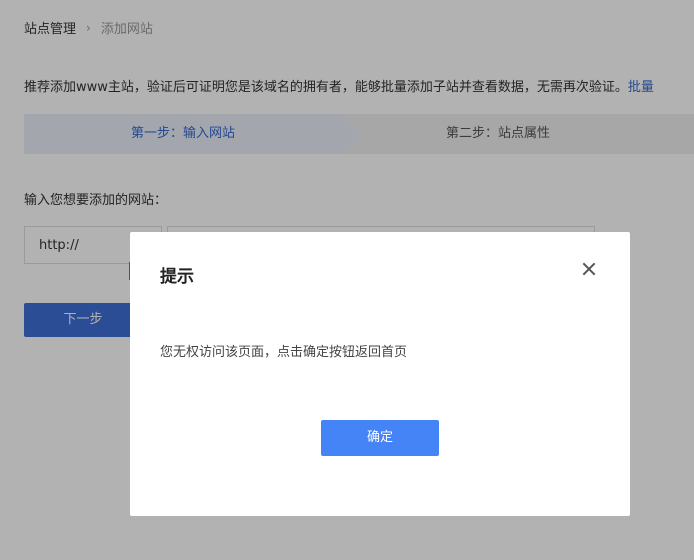 This screenshot has height=560, width=694. What do you see at coordinates (177, 277) in the screenshot?
I see `dialog-title: 提示` at bounding box center [177, 277].